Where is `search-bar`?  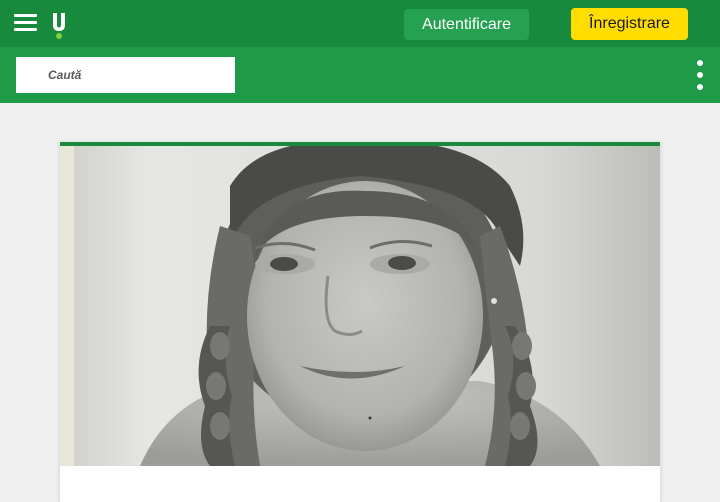
search-bar is located at coordinates (360, 75).